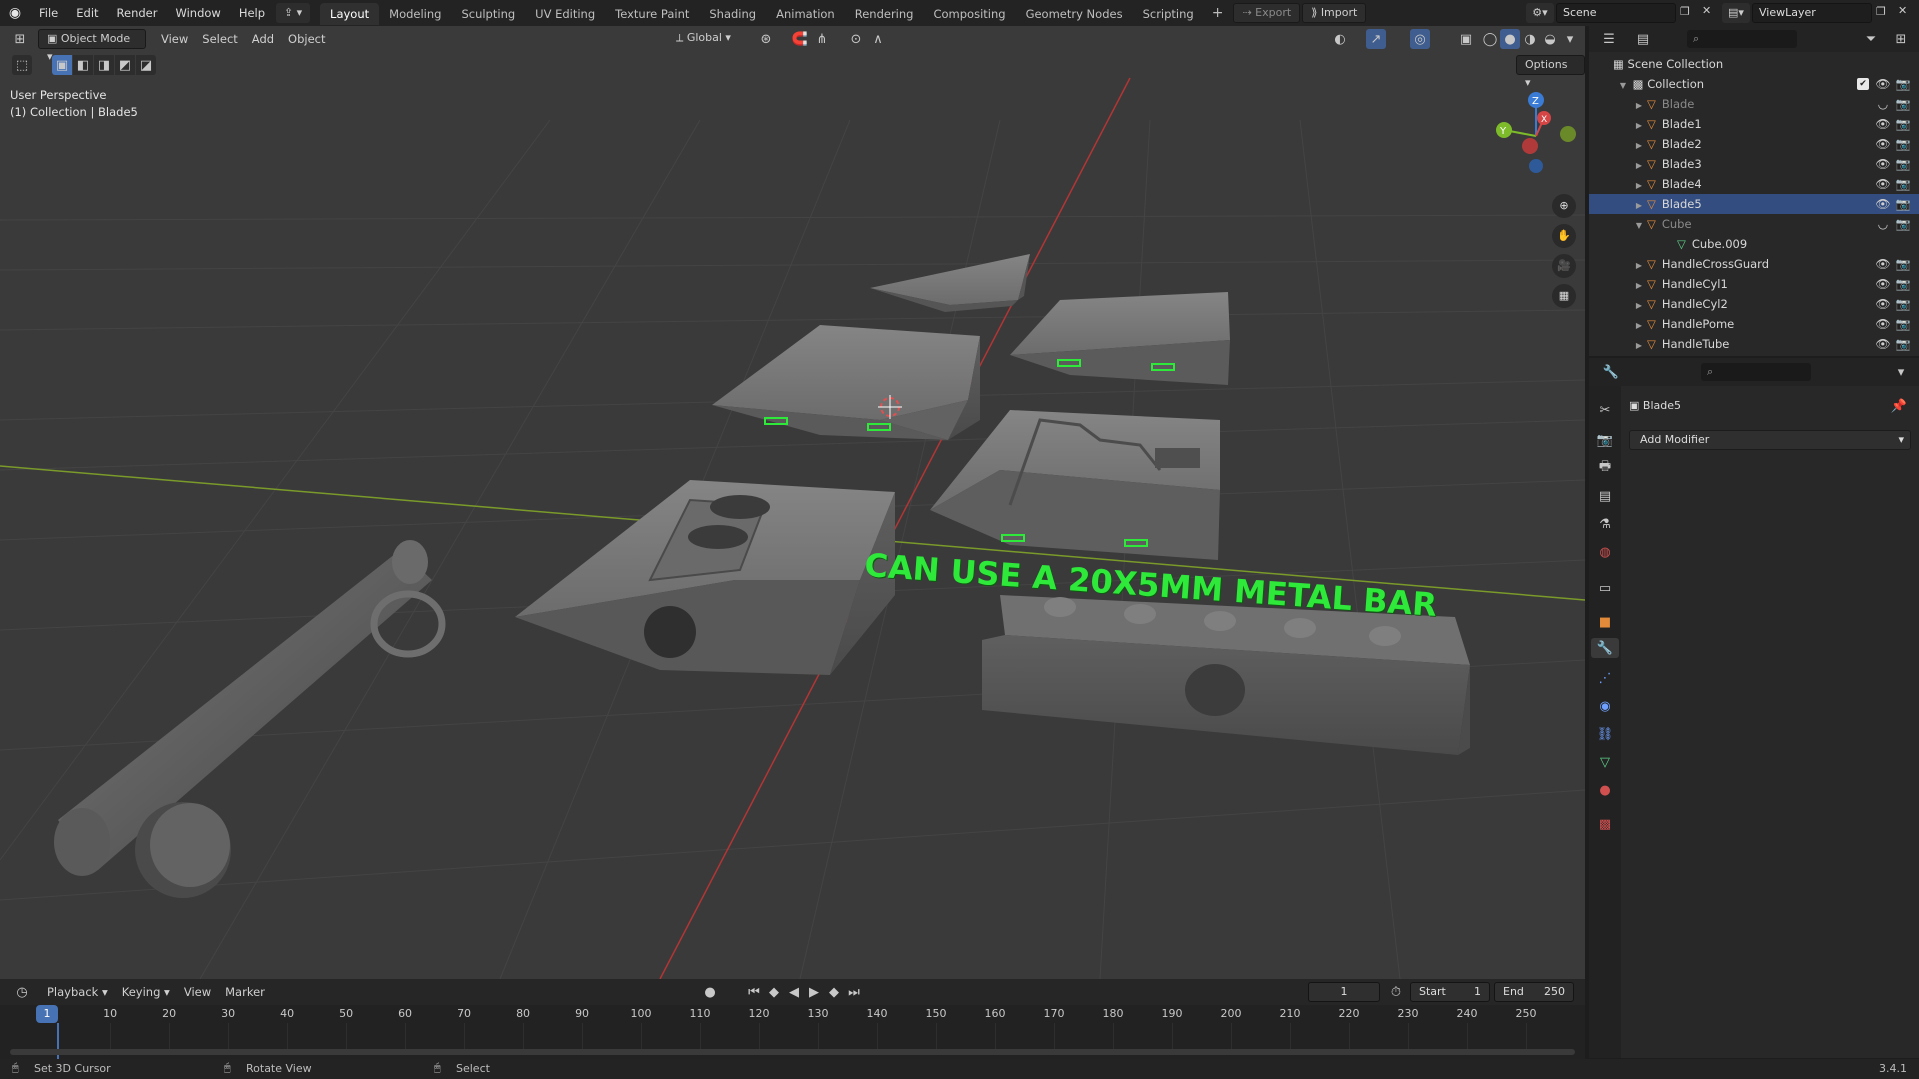 This screenshot has width=1919, height=1079. I want to click on tab-compositing: Compositing, so click(969, 14).